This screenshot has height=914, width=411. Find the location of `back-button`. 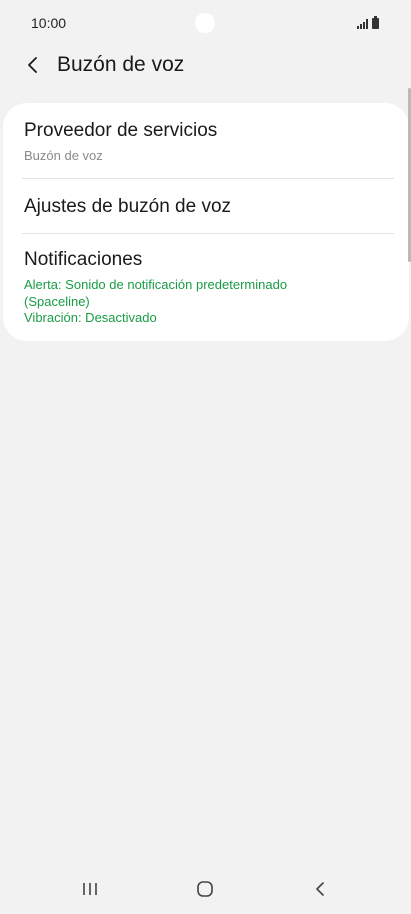

back-button is located at coordinates (33, 65).